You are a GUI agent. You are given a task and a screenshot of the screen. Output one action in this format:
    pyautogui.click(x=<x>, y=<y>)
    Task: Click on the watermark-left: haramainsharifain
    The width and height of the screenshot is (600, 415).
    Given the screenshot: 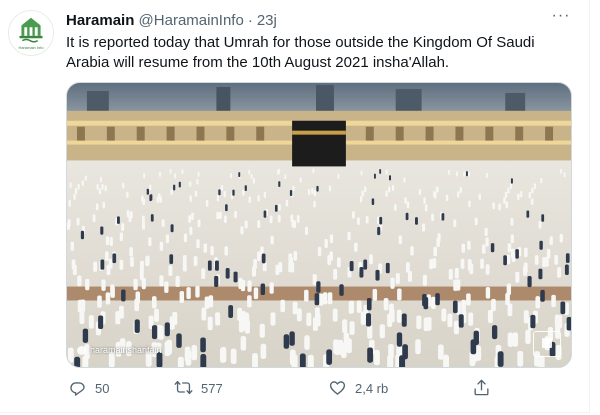 What is the action you would take?
    pyautogui.click(x=119, y=350)
    